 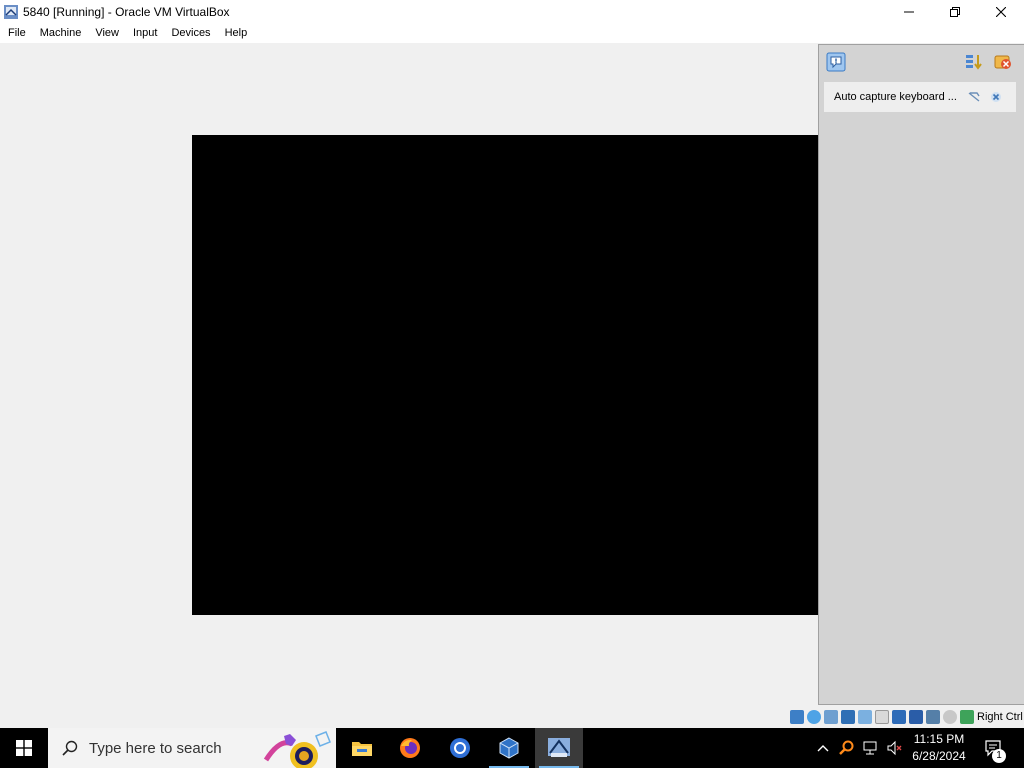 What do you see at coordinates (126, 11) in the screenshot?
I see `window-title: 5840 [Running] - Oracle VM VirtualBox` at bounding box center [126, 11].